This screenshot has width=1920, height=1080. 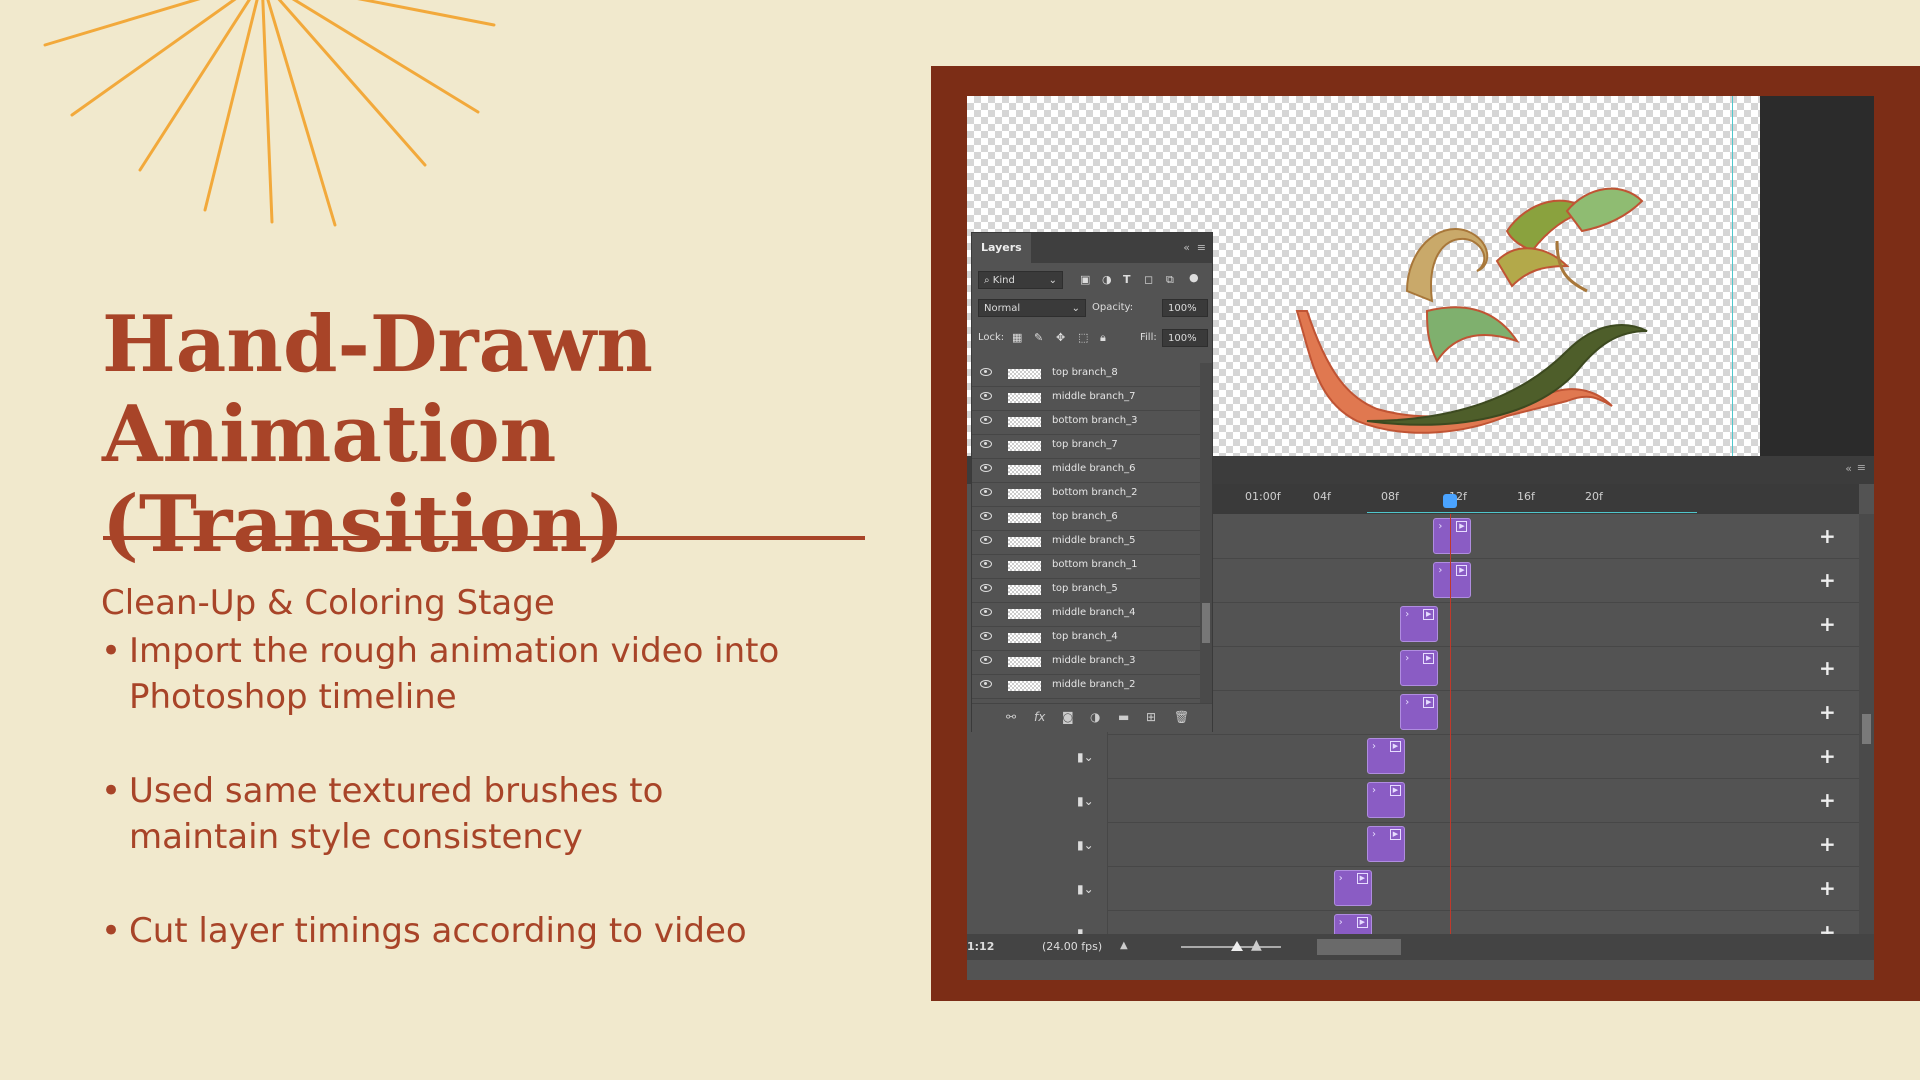 I want to click on current-timecode: 1:12, so click(x=980, y=946).